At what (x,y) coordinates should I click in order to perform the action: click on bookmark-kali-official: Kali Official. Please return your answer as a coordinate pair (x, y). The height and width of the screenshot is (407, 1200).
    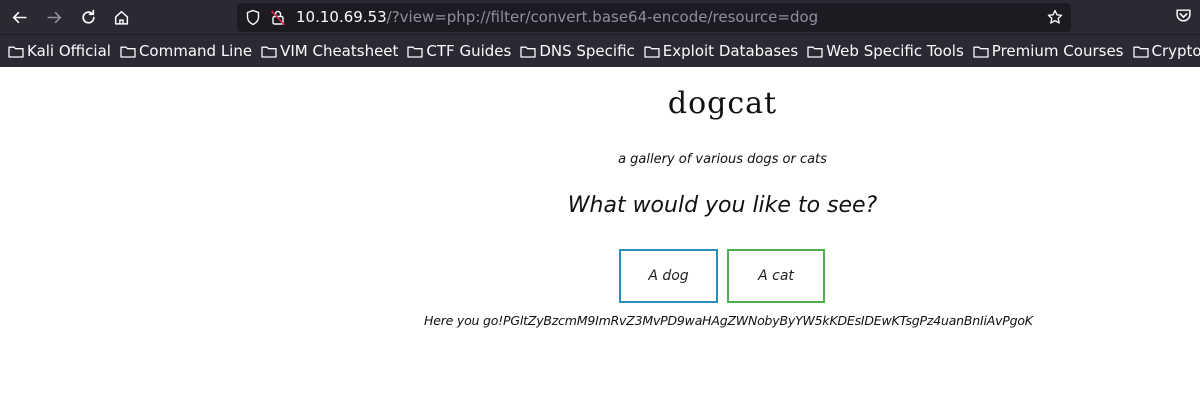
    Looking at the image, I should click on (59, 51).